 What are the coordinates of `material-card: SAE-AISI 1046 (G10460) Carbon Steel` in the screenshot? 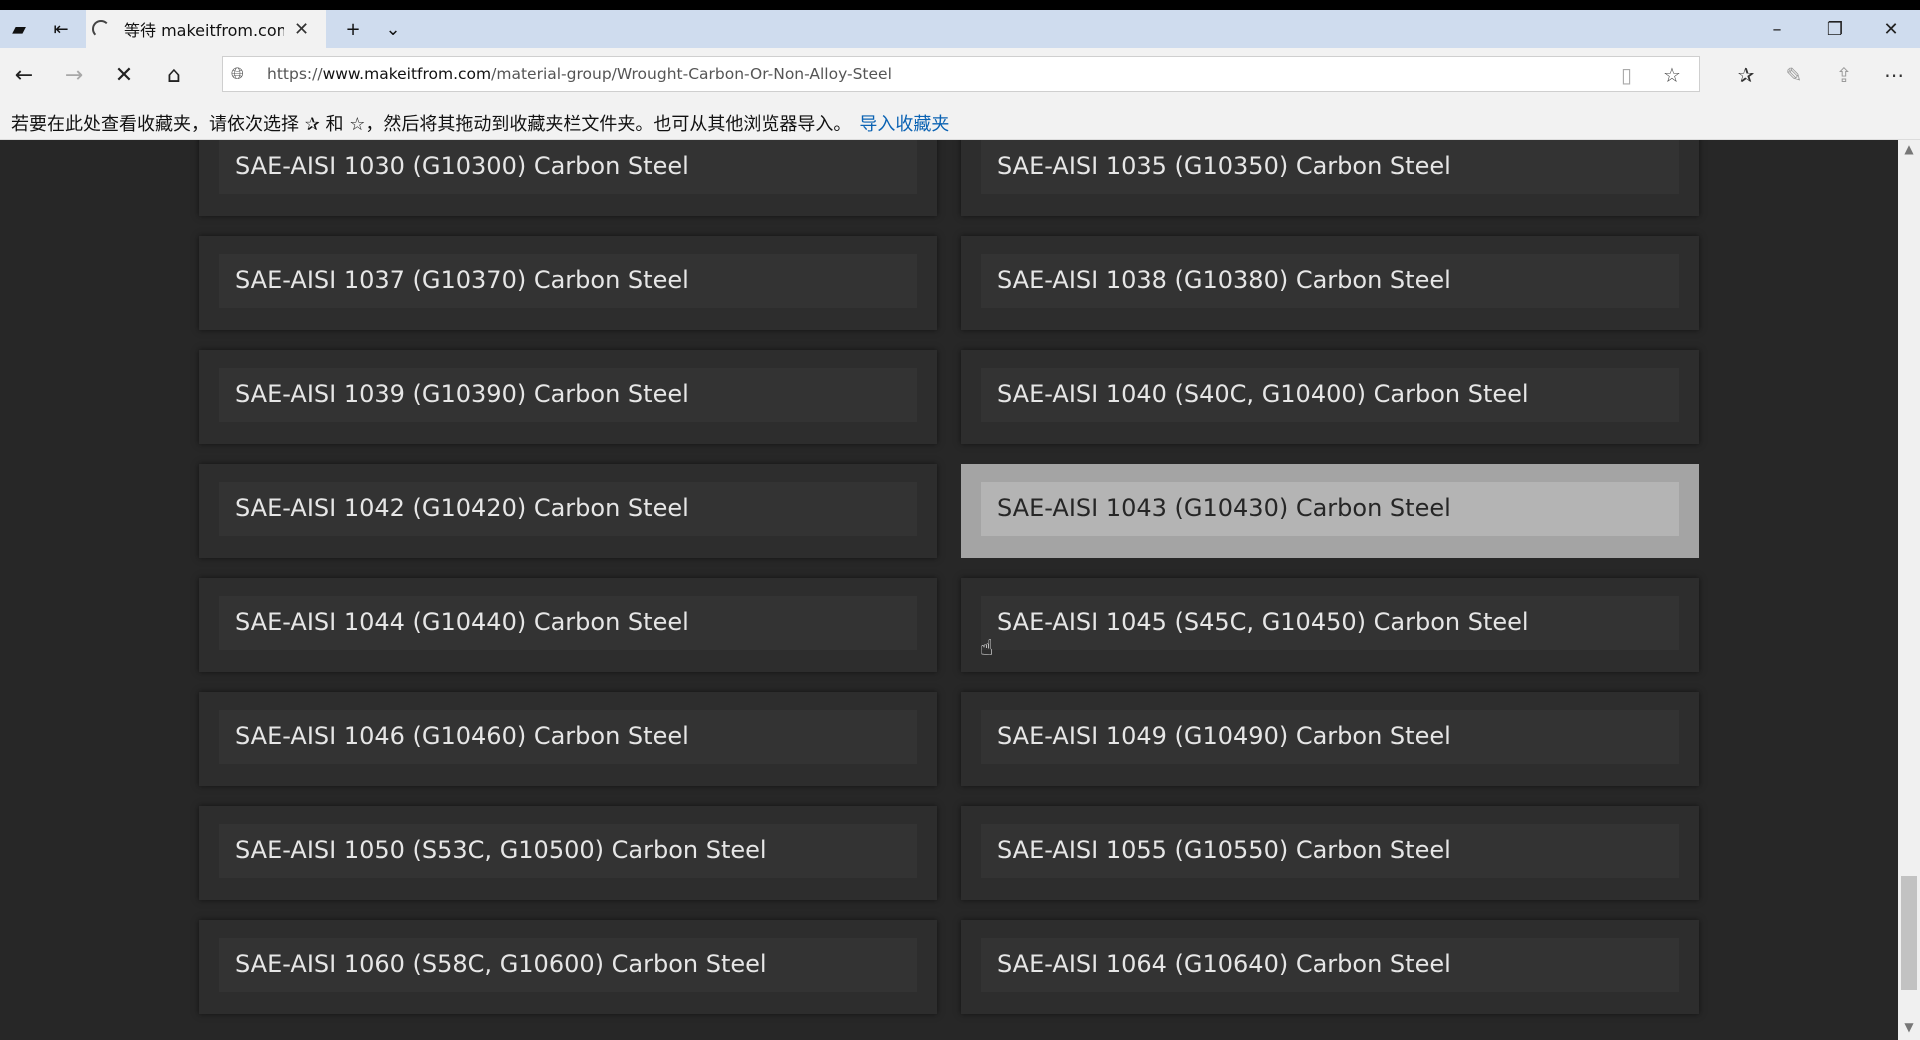 It's located at (568, 739).